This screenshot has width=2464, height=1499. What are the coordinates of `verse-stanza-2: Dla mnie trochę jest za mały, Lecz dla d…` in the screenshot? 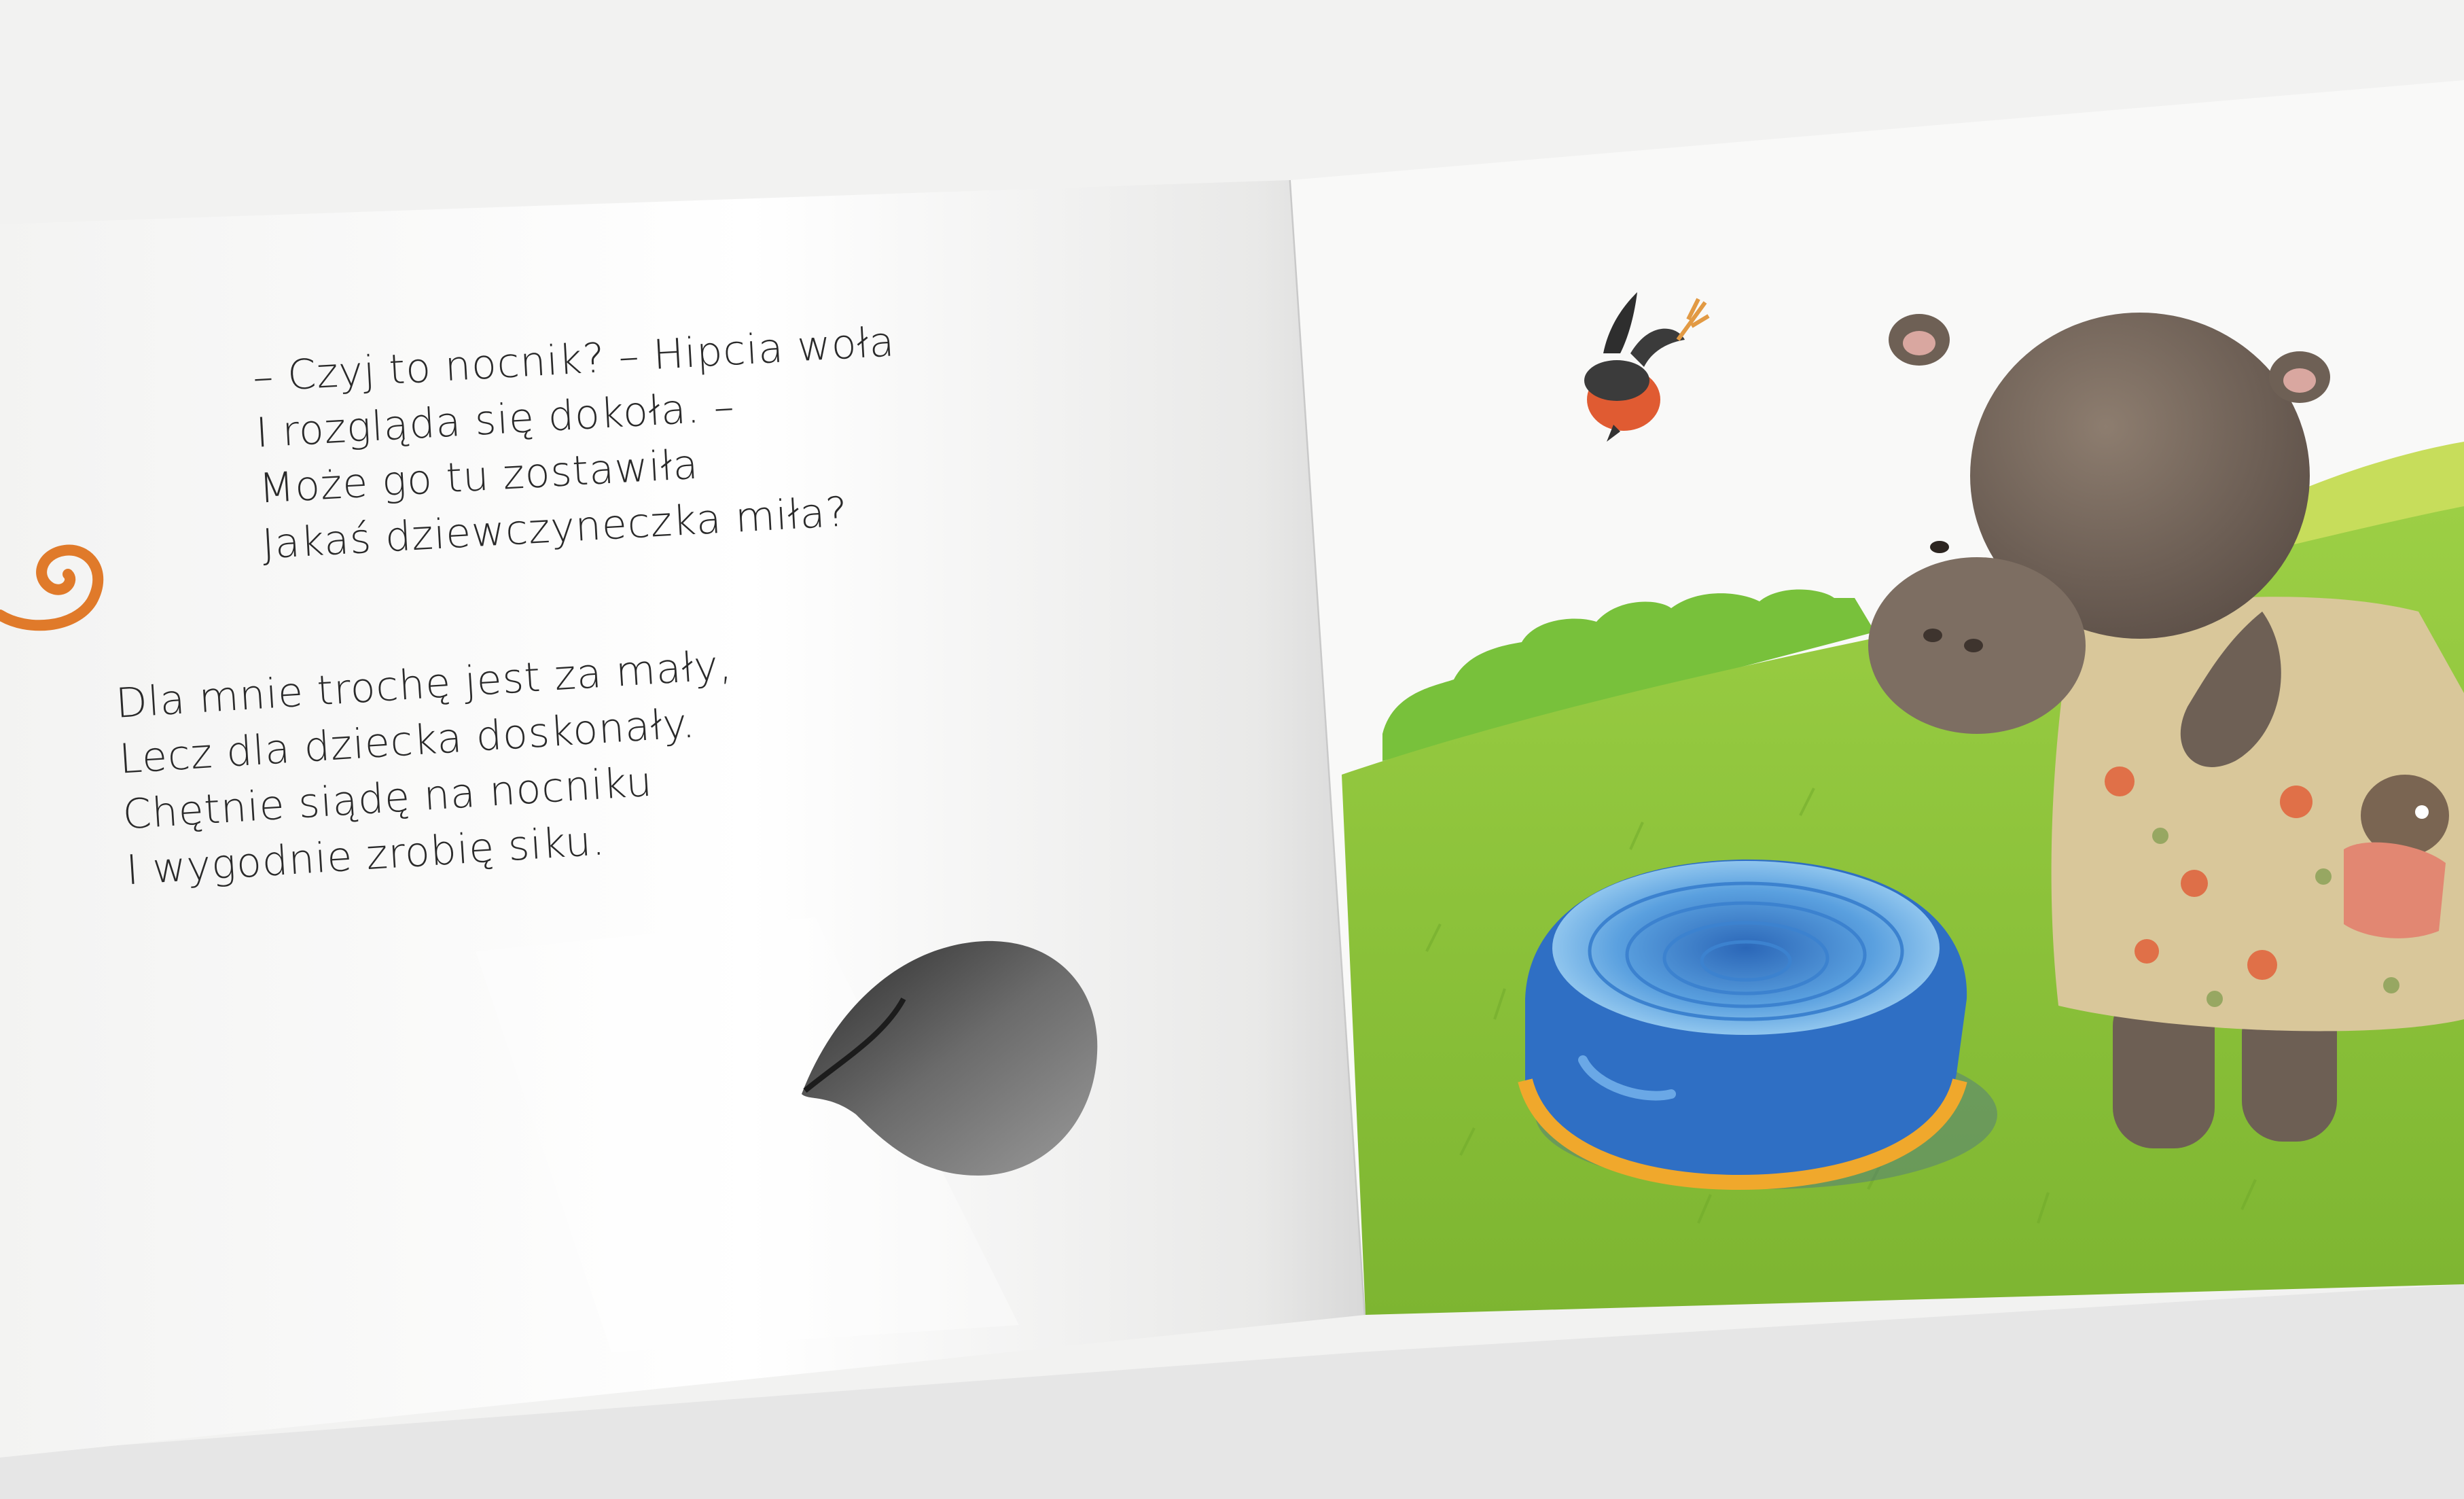 It's located at (429, 767).